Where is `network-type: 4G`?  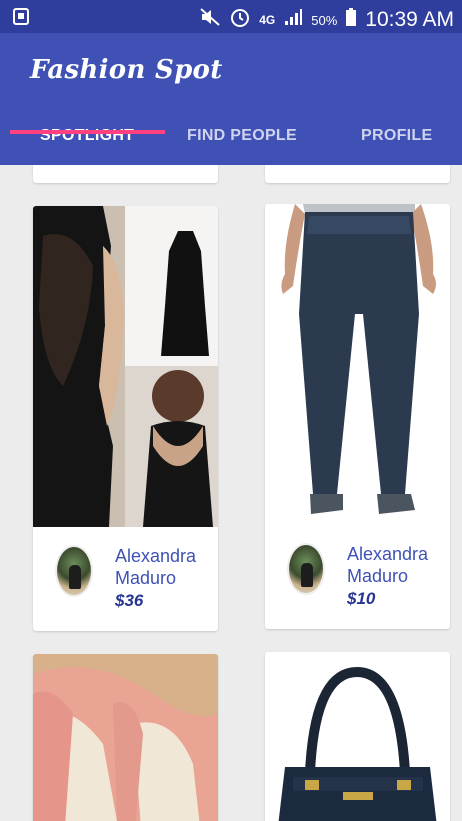
network-type: 4G is located at coordinates (267, 20).